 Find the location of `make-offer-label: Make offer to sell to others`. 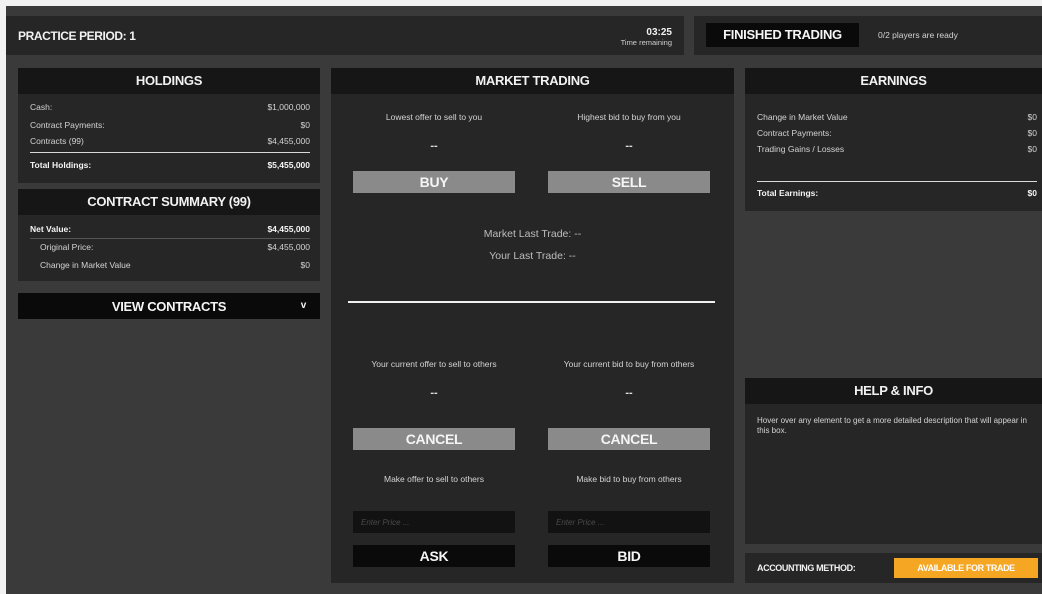

make-offer-label: Make offer to sell to others is located at coordinates (433, 479).